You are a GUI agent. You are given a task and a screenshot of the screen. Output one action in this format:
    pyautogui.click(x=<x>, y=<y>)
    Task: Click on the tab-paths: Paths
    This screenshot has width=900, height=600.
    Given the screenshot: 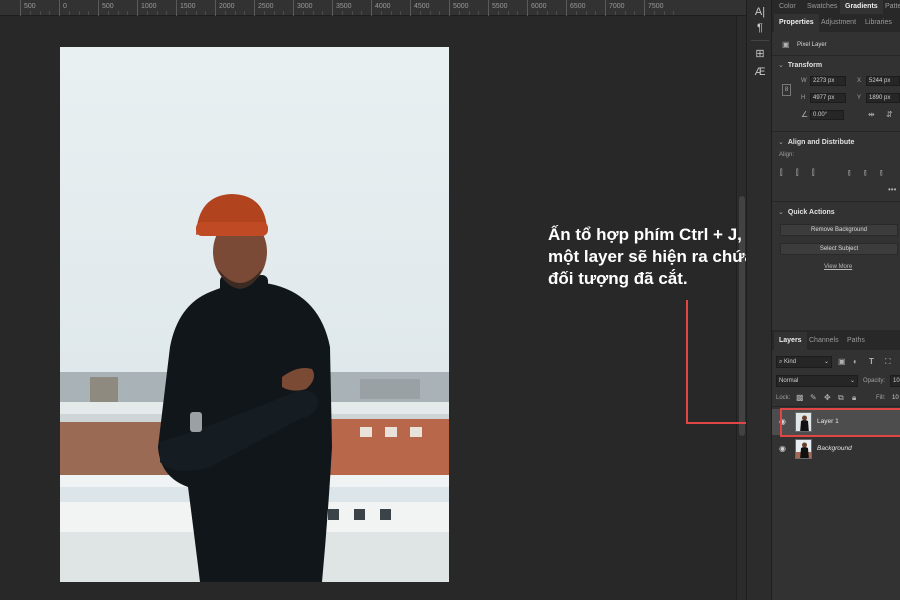 What is the action you would take?
    pyautogui.click(x=856, y=341)
    